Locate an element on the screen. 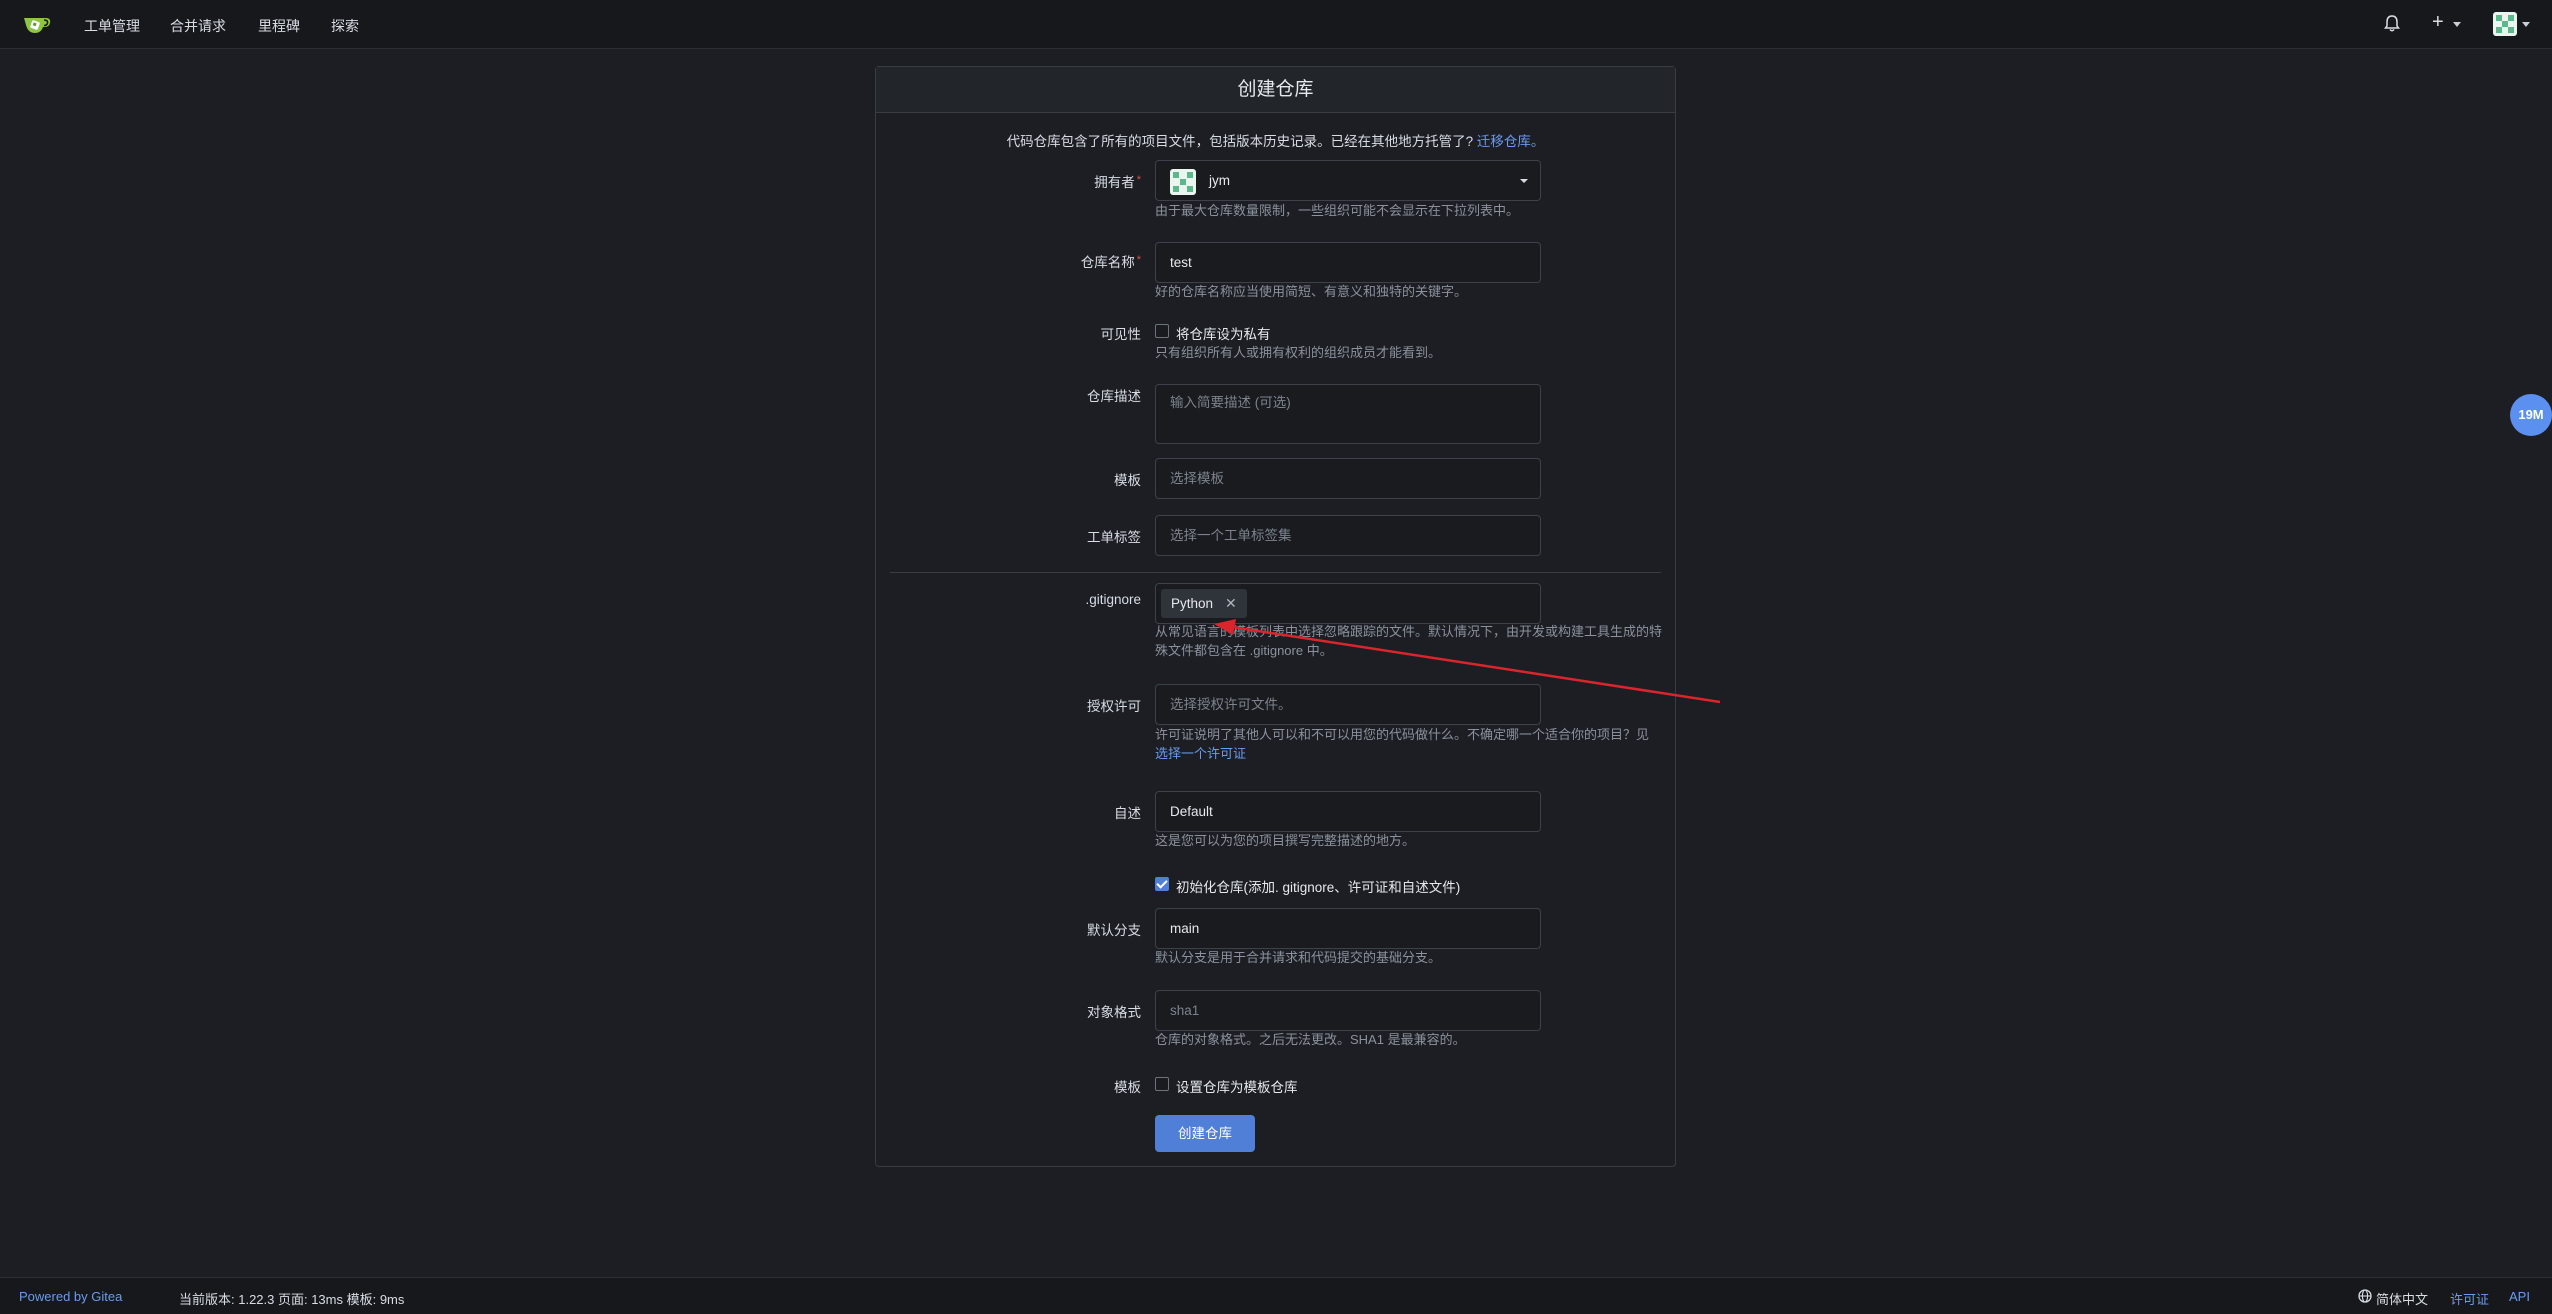 This screenshot has width=2552, height=1314. owner-dropdown: jym is located at coordinates (1348, 180).